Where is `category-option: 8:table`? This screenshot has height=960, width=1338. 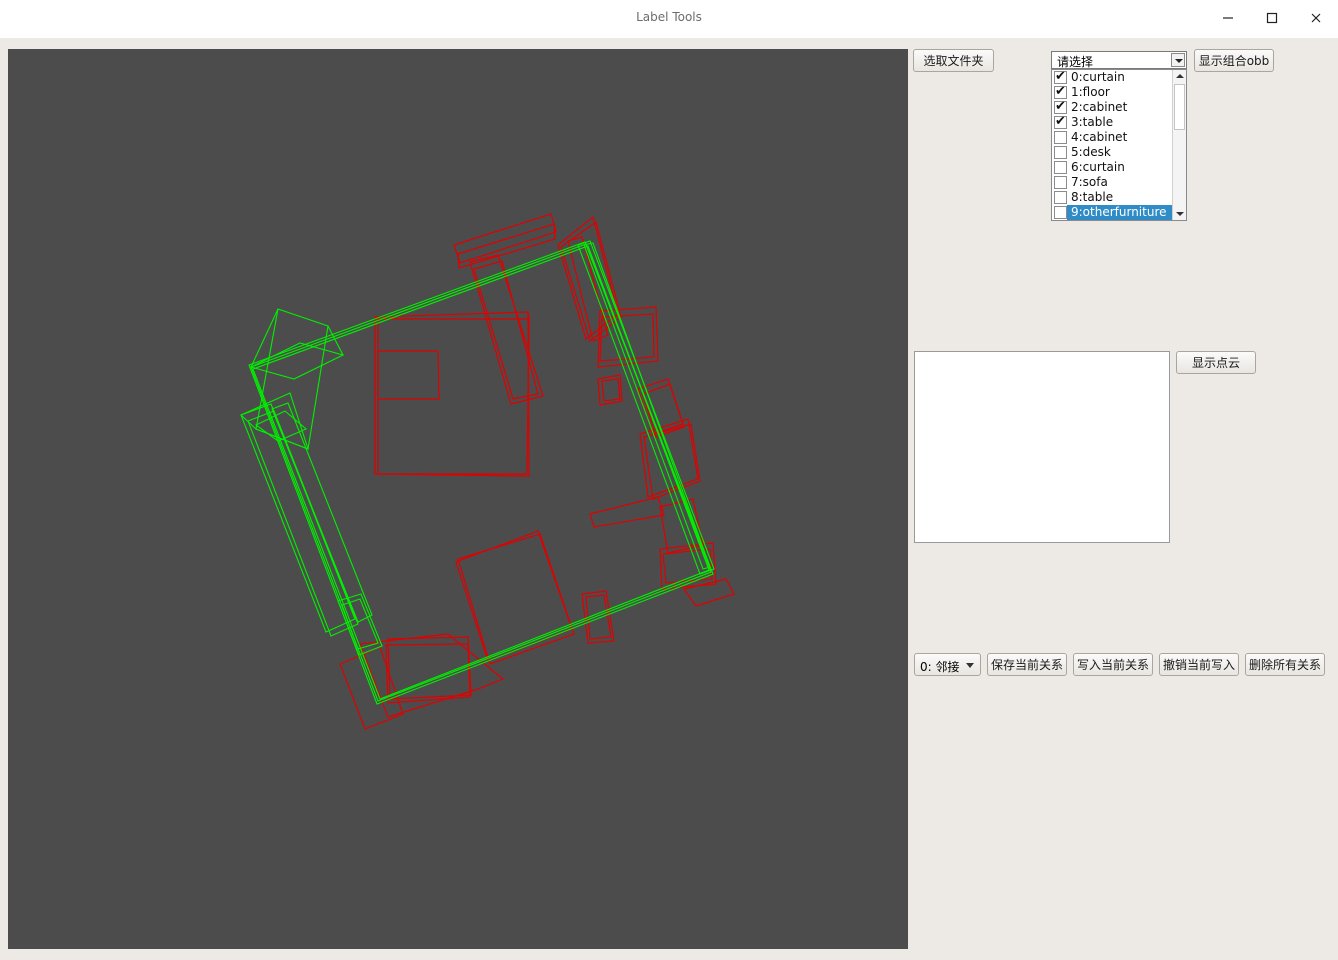 category-option: 8:table is located at coordinates (1112, 197).